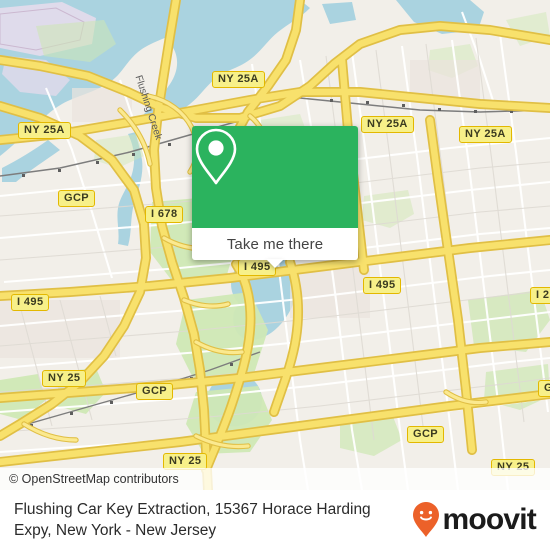  I want to click on take-me-there-label: Take me there, so click(275, 244).